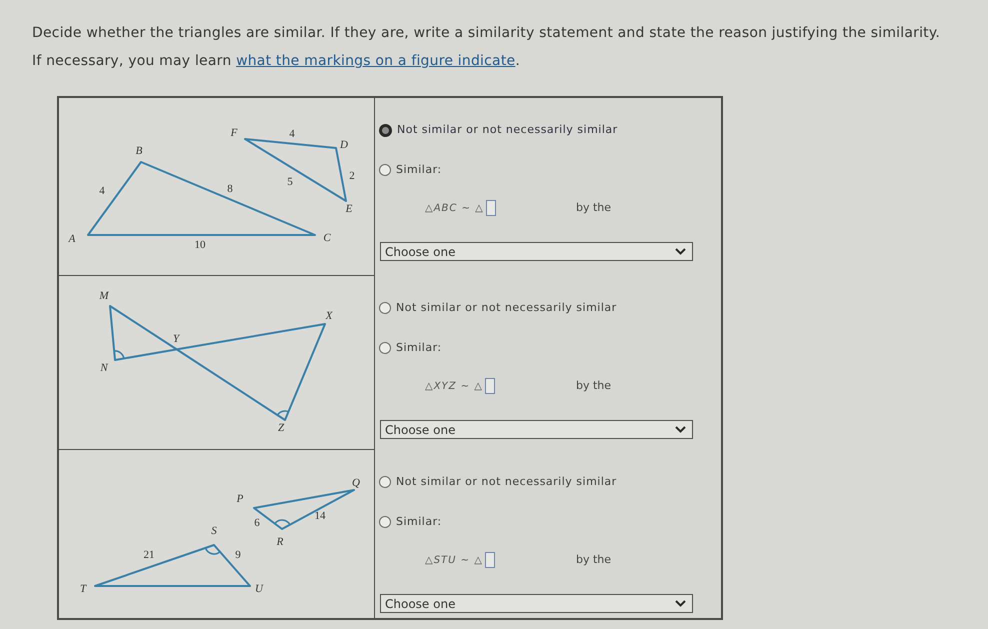  What do you see at coordinates (214, 531) in the screenshot?
I see `vertex-label: S` at bounding box center [214, 531].